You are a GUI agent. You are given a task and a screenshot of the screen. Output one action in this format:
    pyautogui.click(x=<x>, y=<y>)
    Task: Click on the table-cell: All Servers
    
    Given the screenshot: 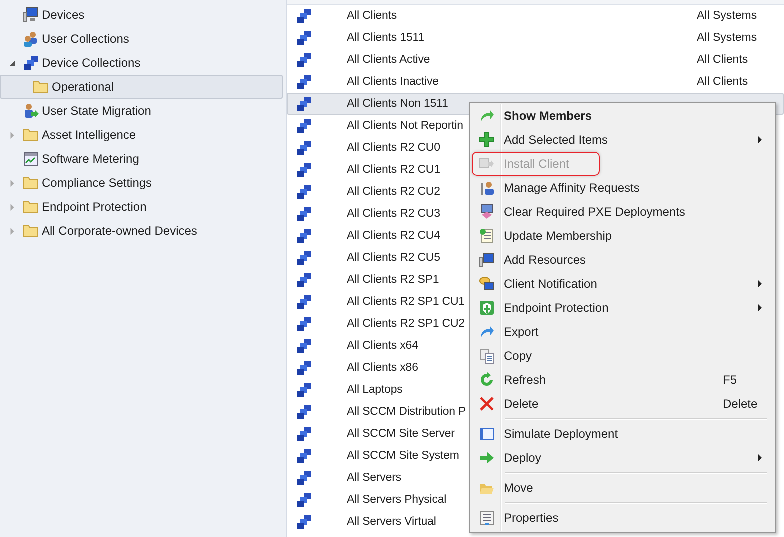 What is the action you would take?
    pyautogui.click(x=374, y=478)
    